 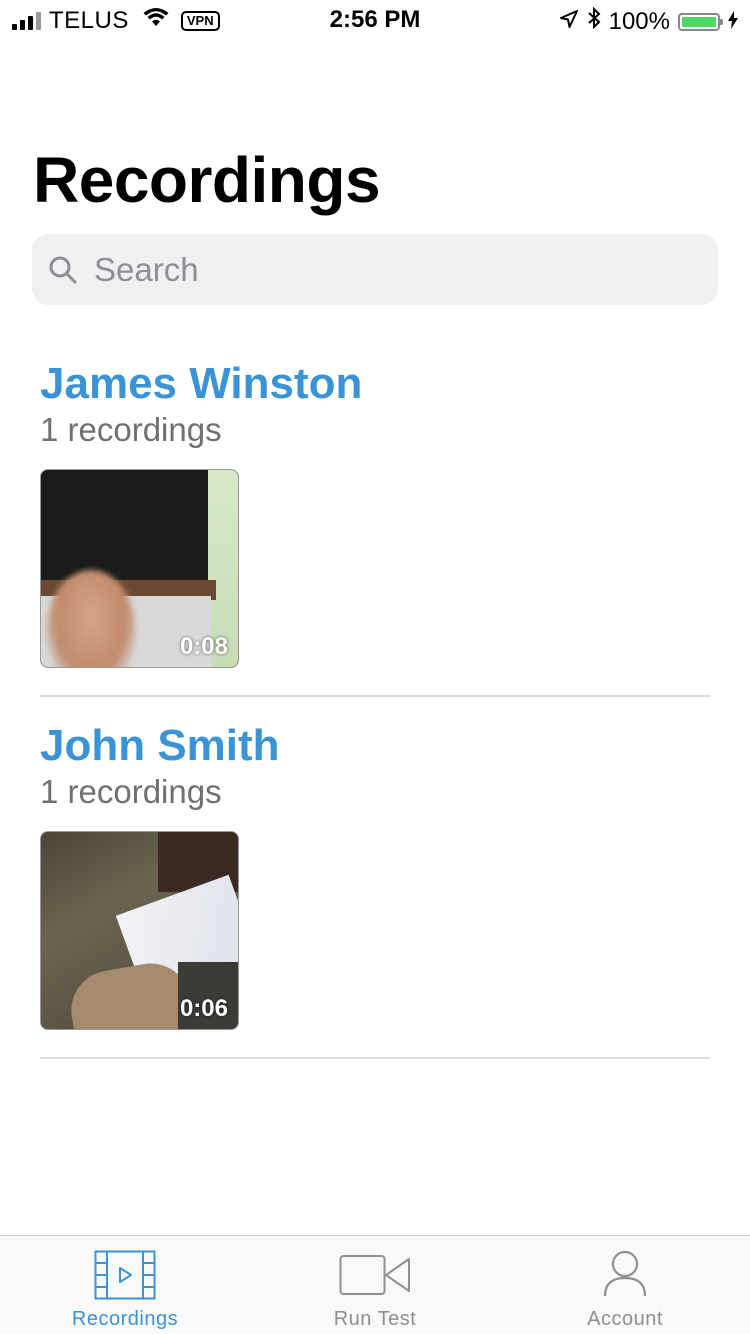 I want to click on status-right: 100%, so click(x=648, y=21).